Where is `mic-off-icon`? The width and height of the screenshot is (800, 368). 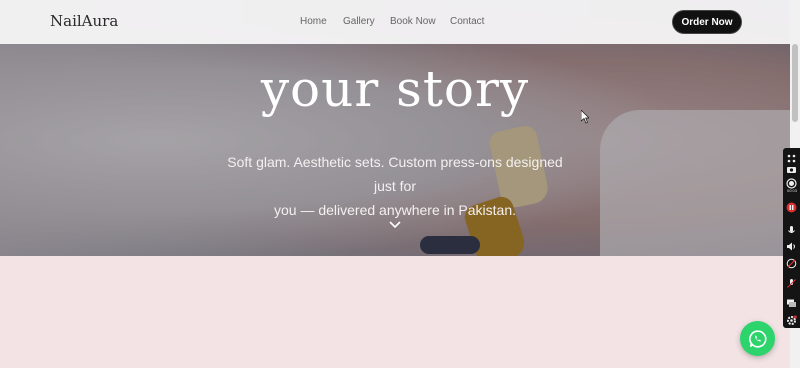 mic-off-icon is located at coordinates (791, 282).